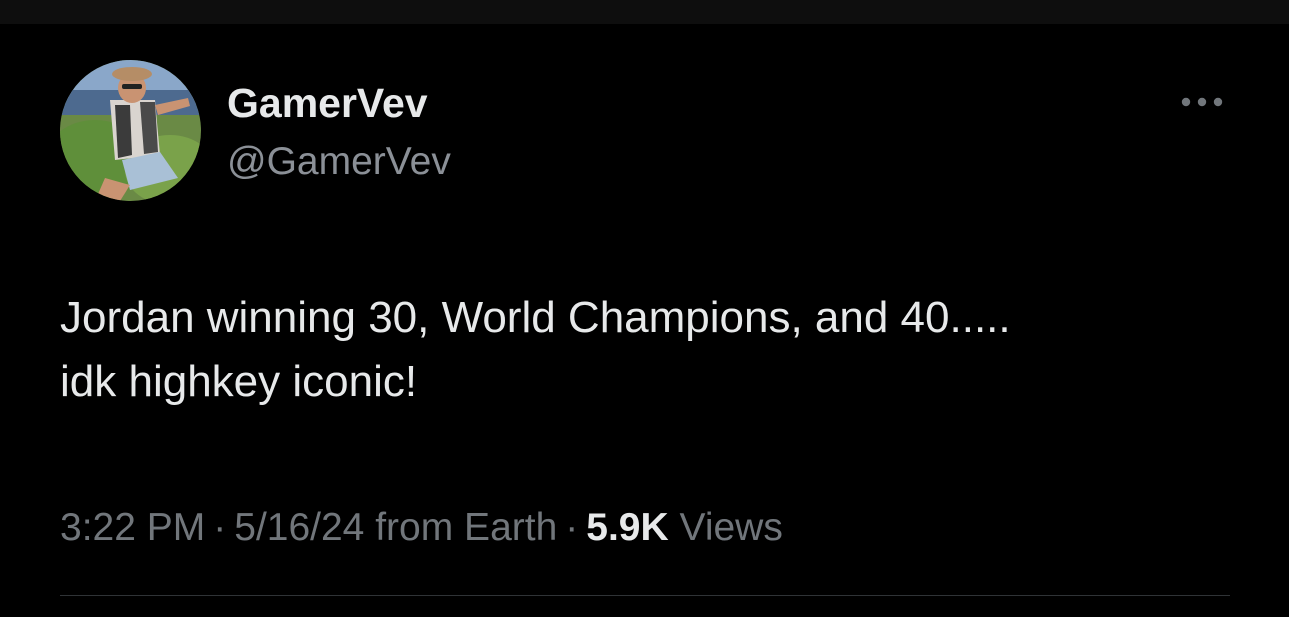 Image resolution: width=1289 pixels, height=617 pixels. I want to click on avatar, so click(130, 130).